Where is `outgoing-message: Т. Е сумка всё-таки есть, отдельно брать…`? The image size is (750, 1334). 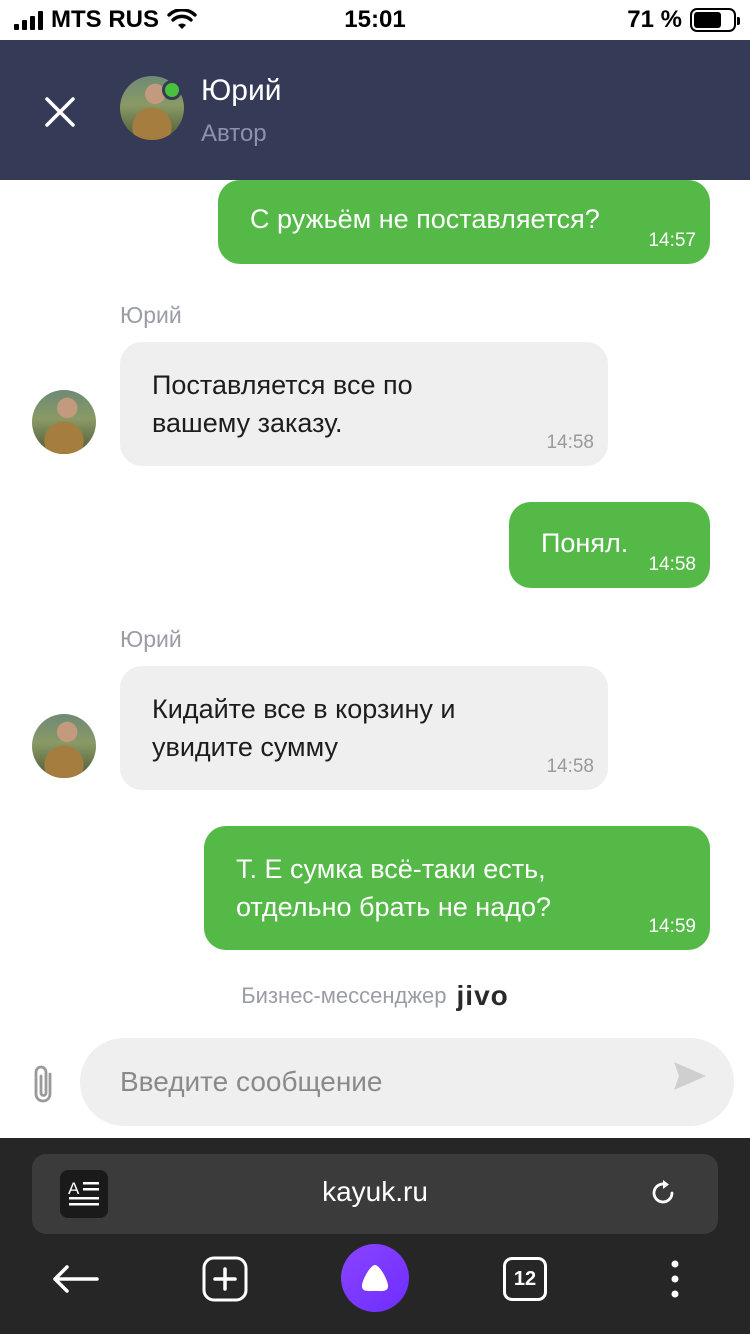 outgoing-message: Т. Е сумка всё-таки есть, отдельно брать… is located at coordinates (457, 888).